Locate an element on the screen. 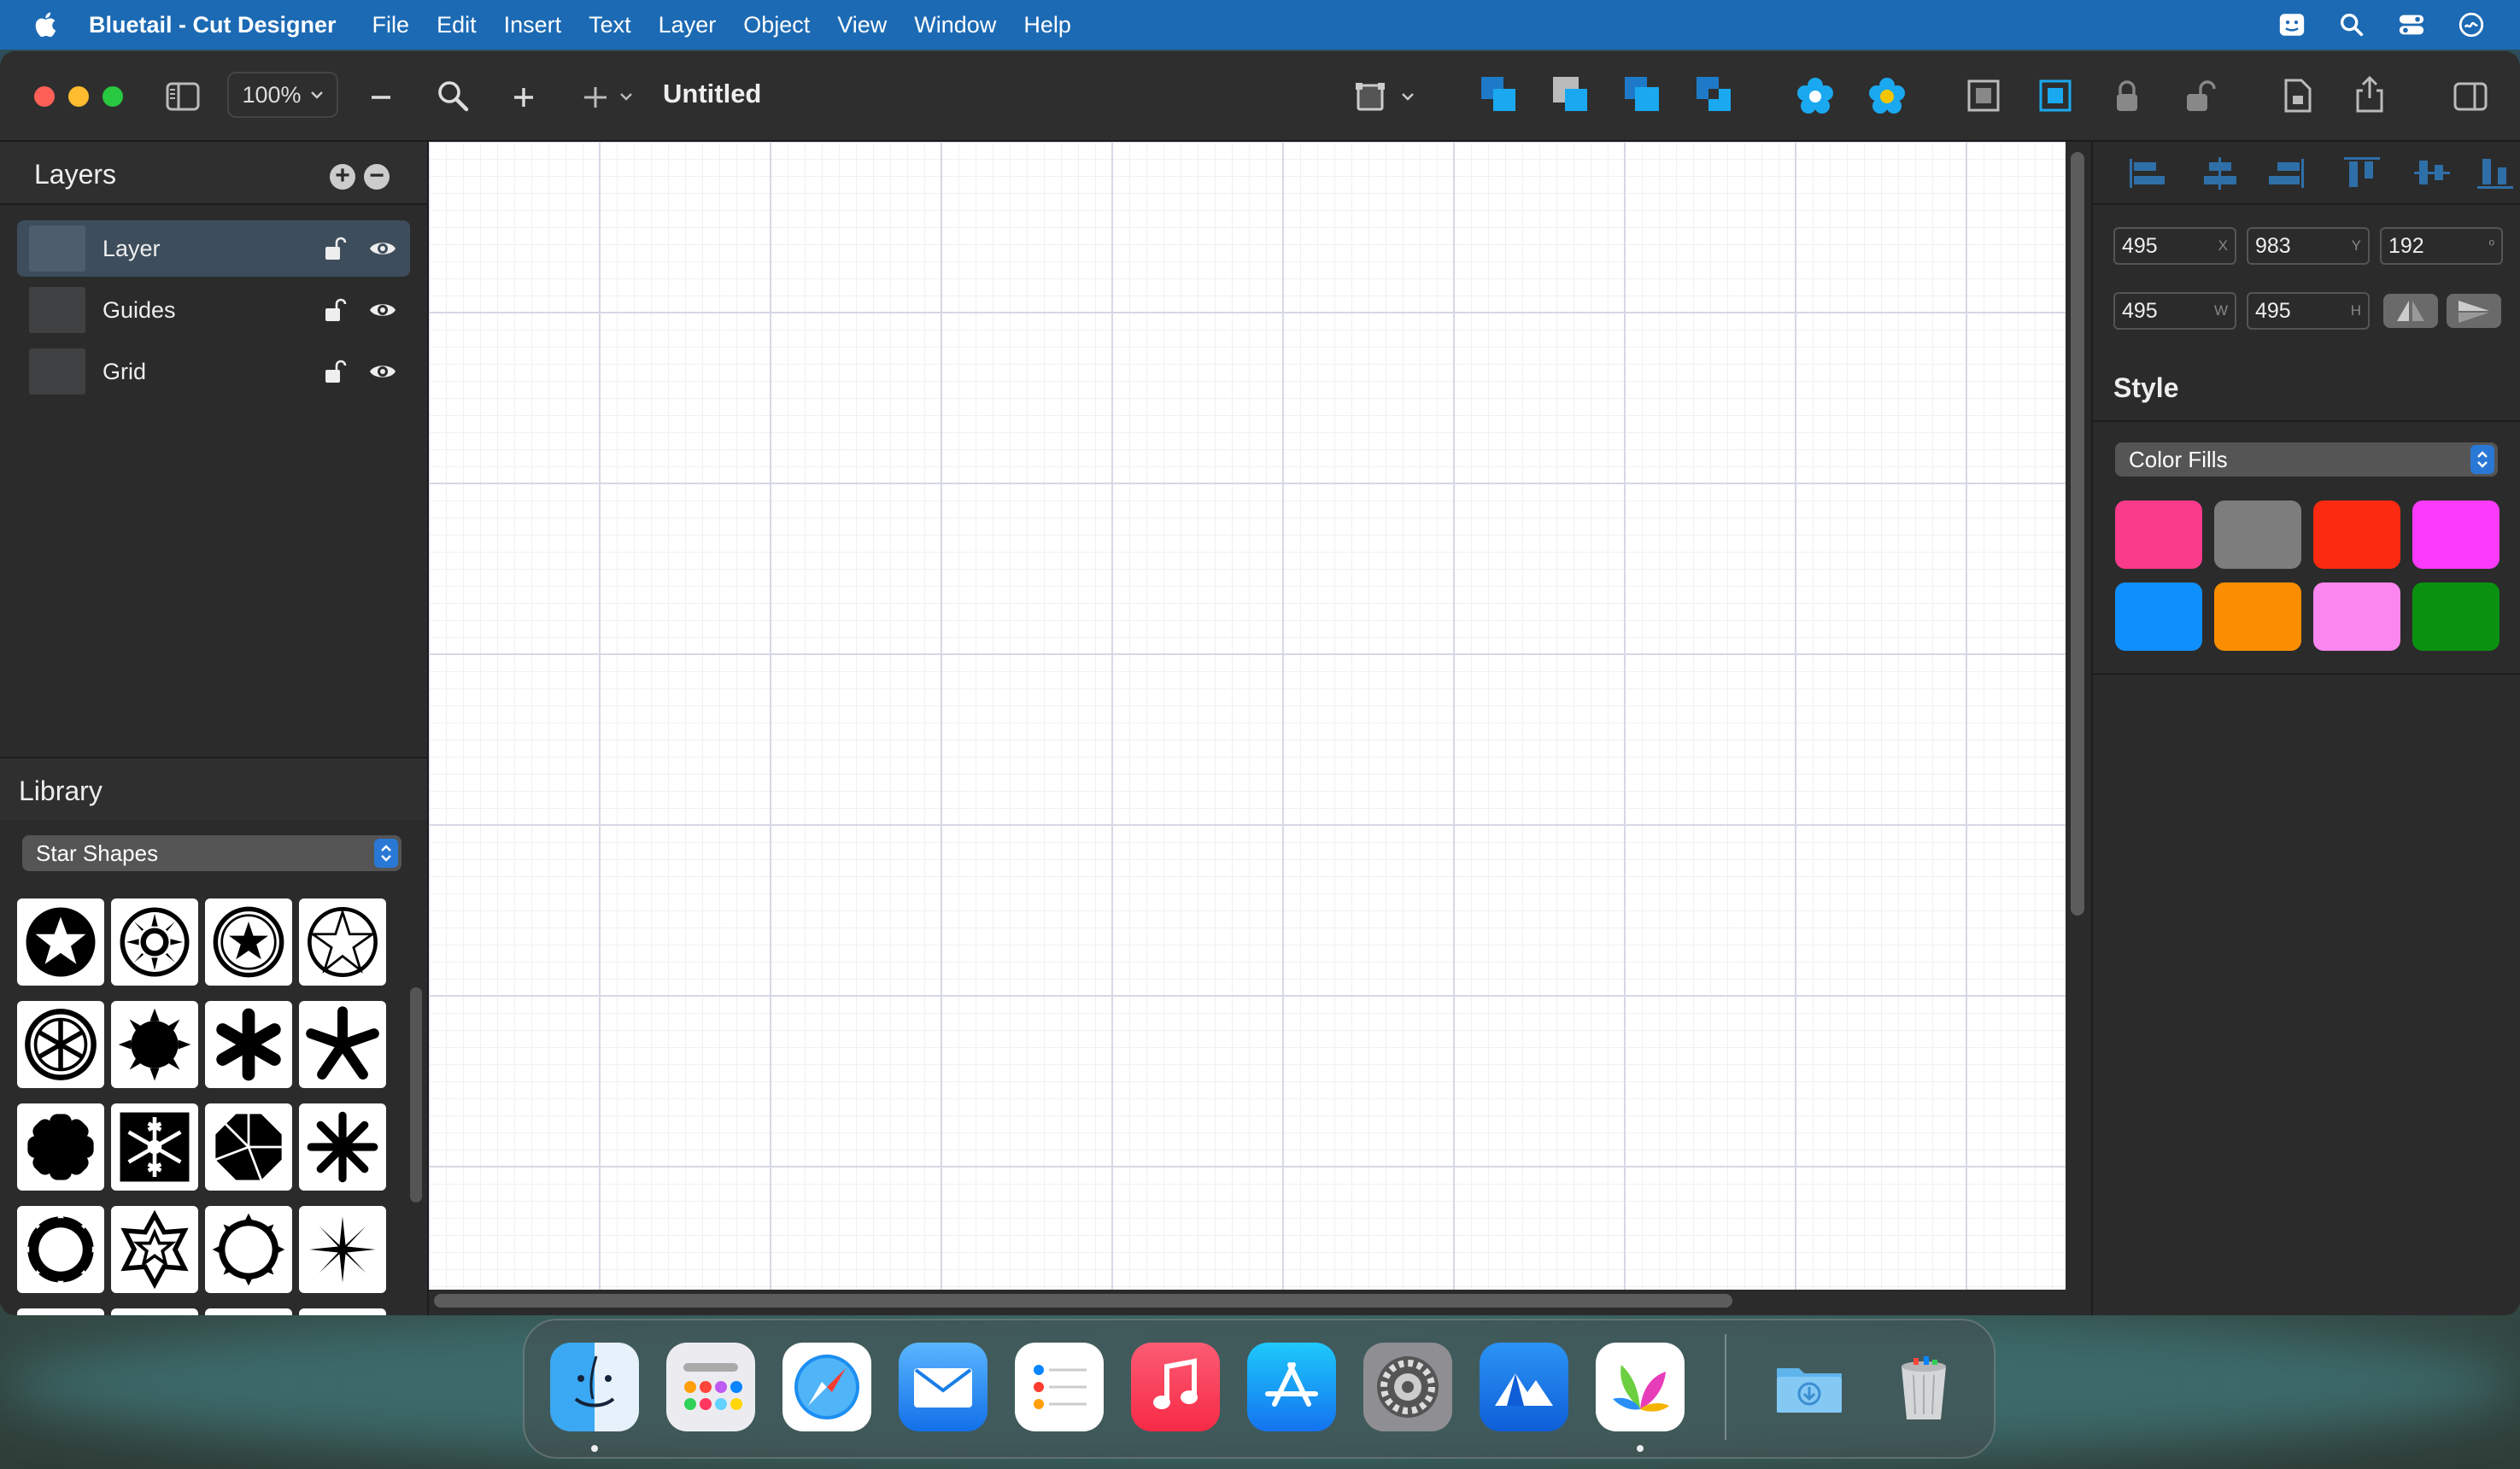 This screenshot has height=1469, width=2520. app-menu: Bluetail - Cut Designer is located at coordinates (213, 25).